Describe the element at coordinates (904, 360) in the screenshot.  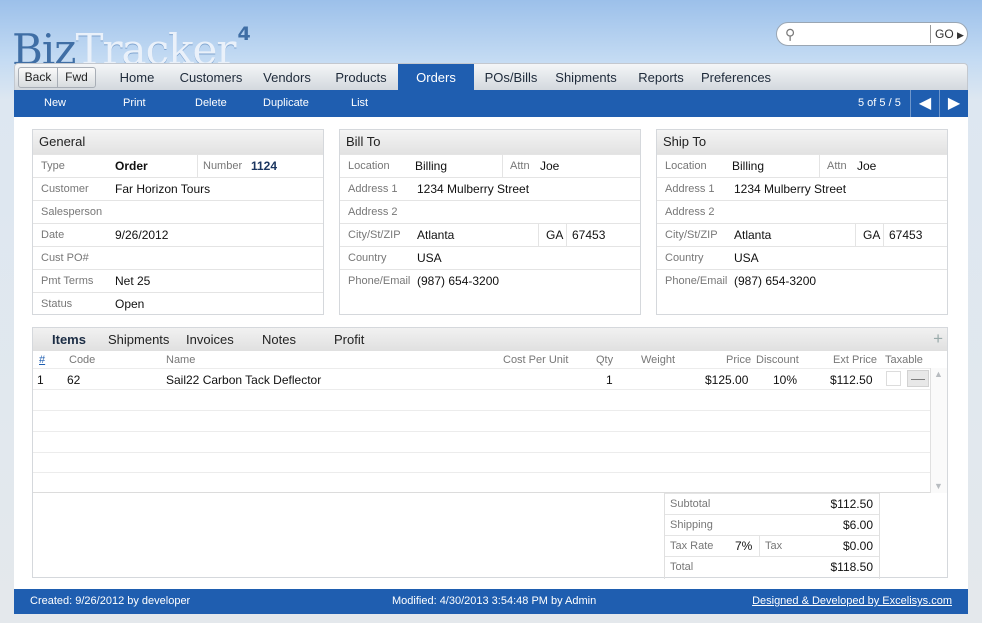
I see `col-taxable: Taxable` at that location.